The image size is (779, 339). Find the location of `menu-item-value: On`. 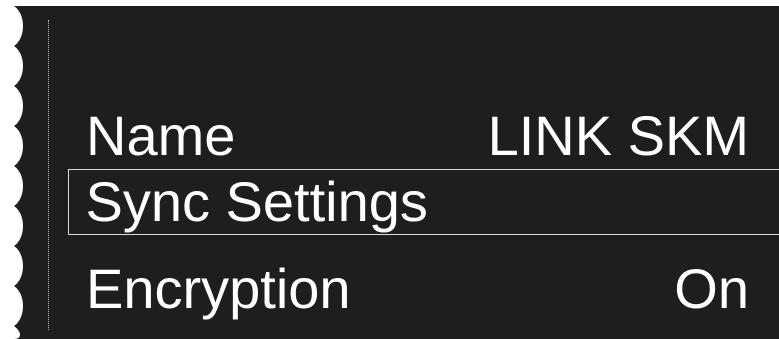

menu-item-value: On is located at coordinates (711, 288).